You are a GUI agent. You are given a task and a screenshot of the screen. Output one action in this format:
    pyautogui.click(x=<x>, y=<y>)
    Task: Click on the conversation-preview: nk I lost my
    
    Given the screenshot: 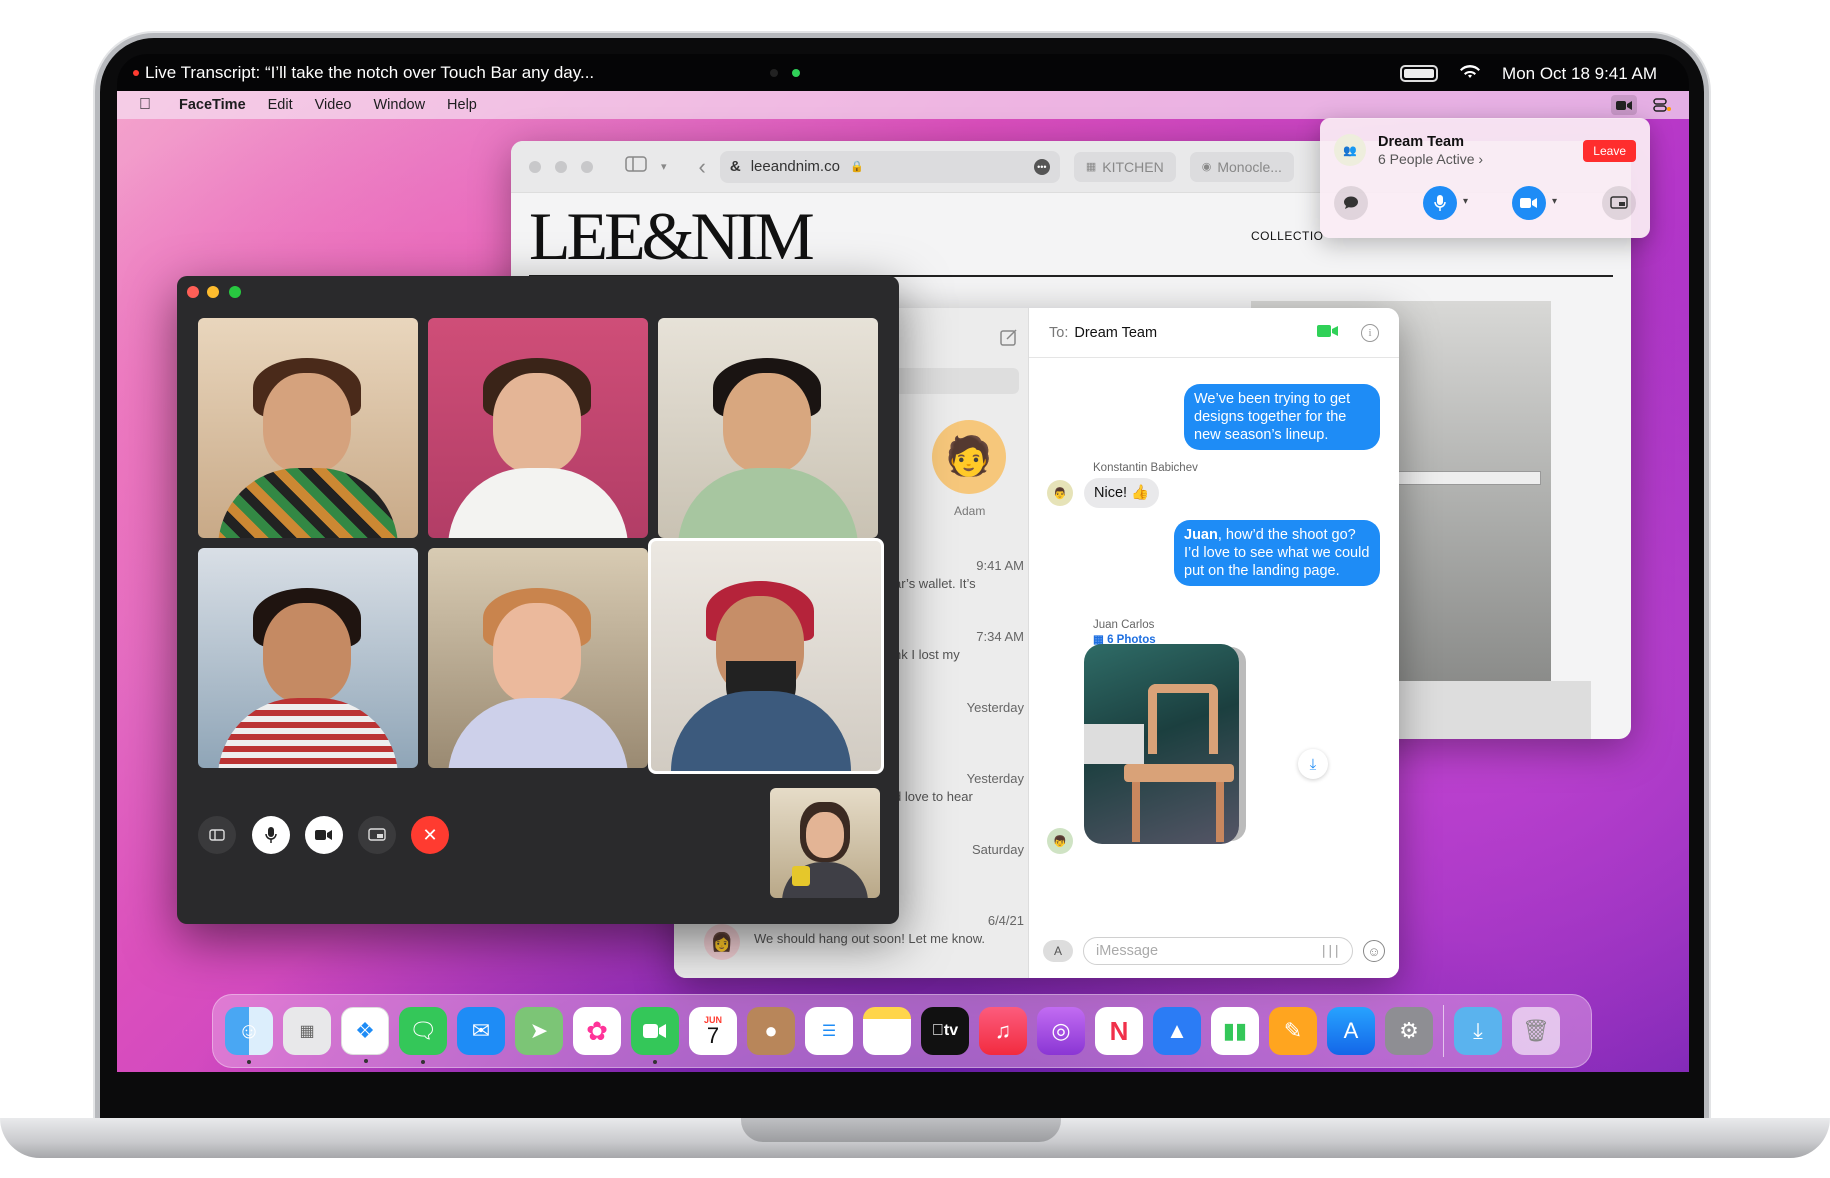 What is the action you would take?
    pyautogui.click(x=959, y=654)
    